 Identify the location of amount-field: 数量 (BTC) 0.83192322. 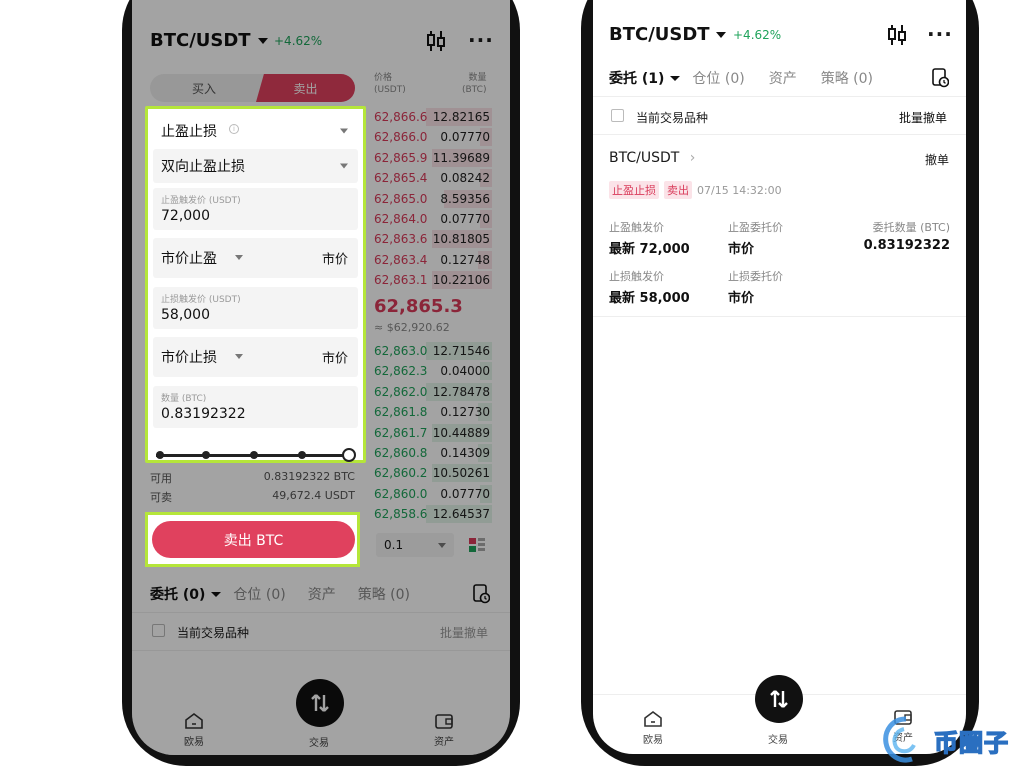
(255, 407).